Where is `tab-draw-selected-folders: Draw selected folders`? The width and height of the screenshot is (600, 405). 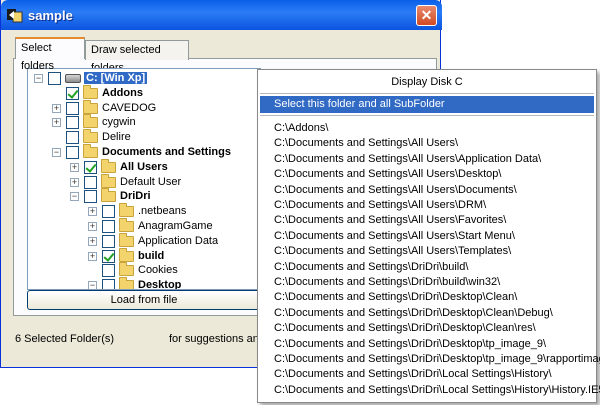 tab-draw-selected-folders: Draw selected folders is located at coordinates (137, 57).